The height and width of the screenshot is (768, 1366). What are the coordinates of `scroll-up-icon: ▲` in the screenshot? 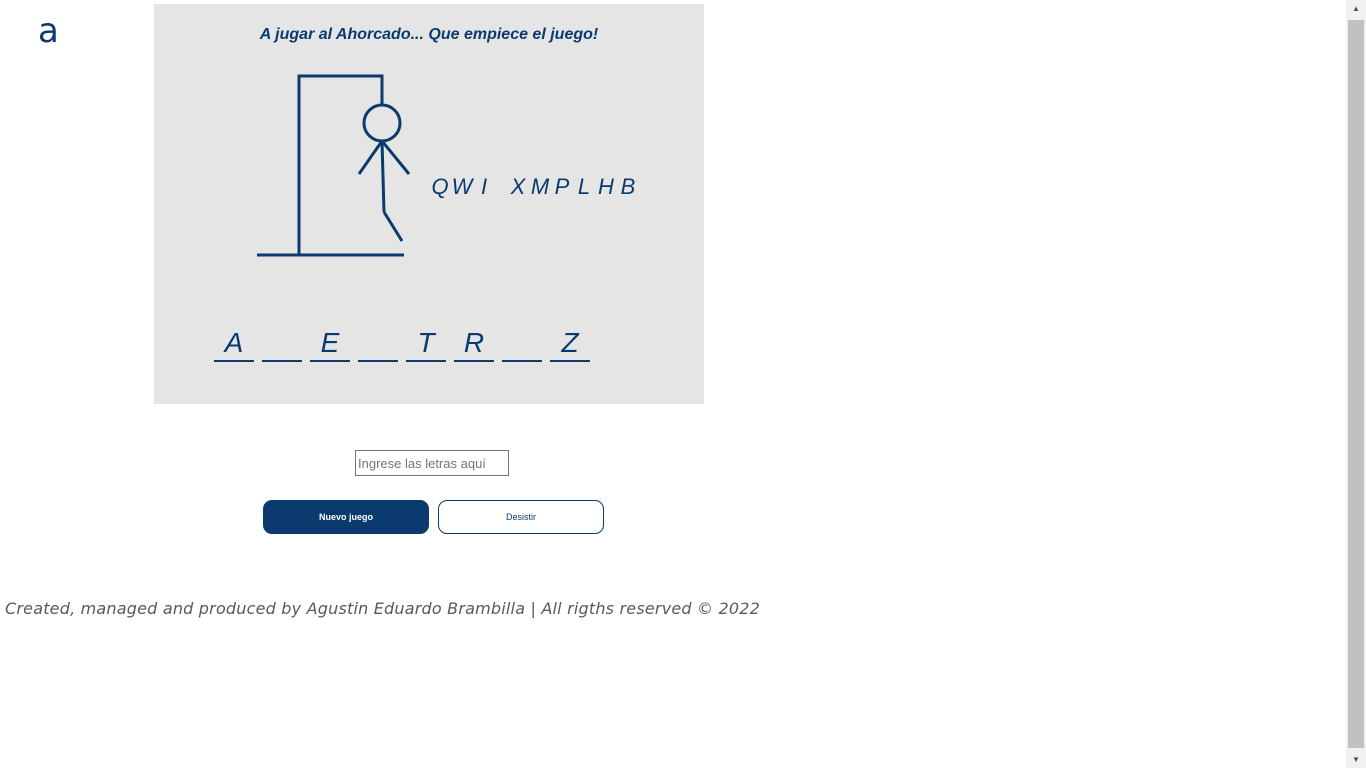 It's located at (1356, 8).